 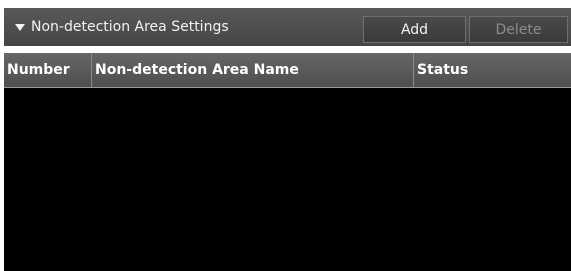 I want to click on column-header-area-name: Non-detection Area Name, so click(x=253, y=70).